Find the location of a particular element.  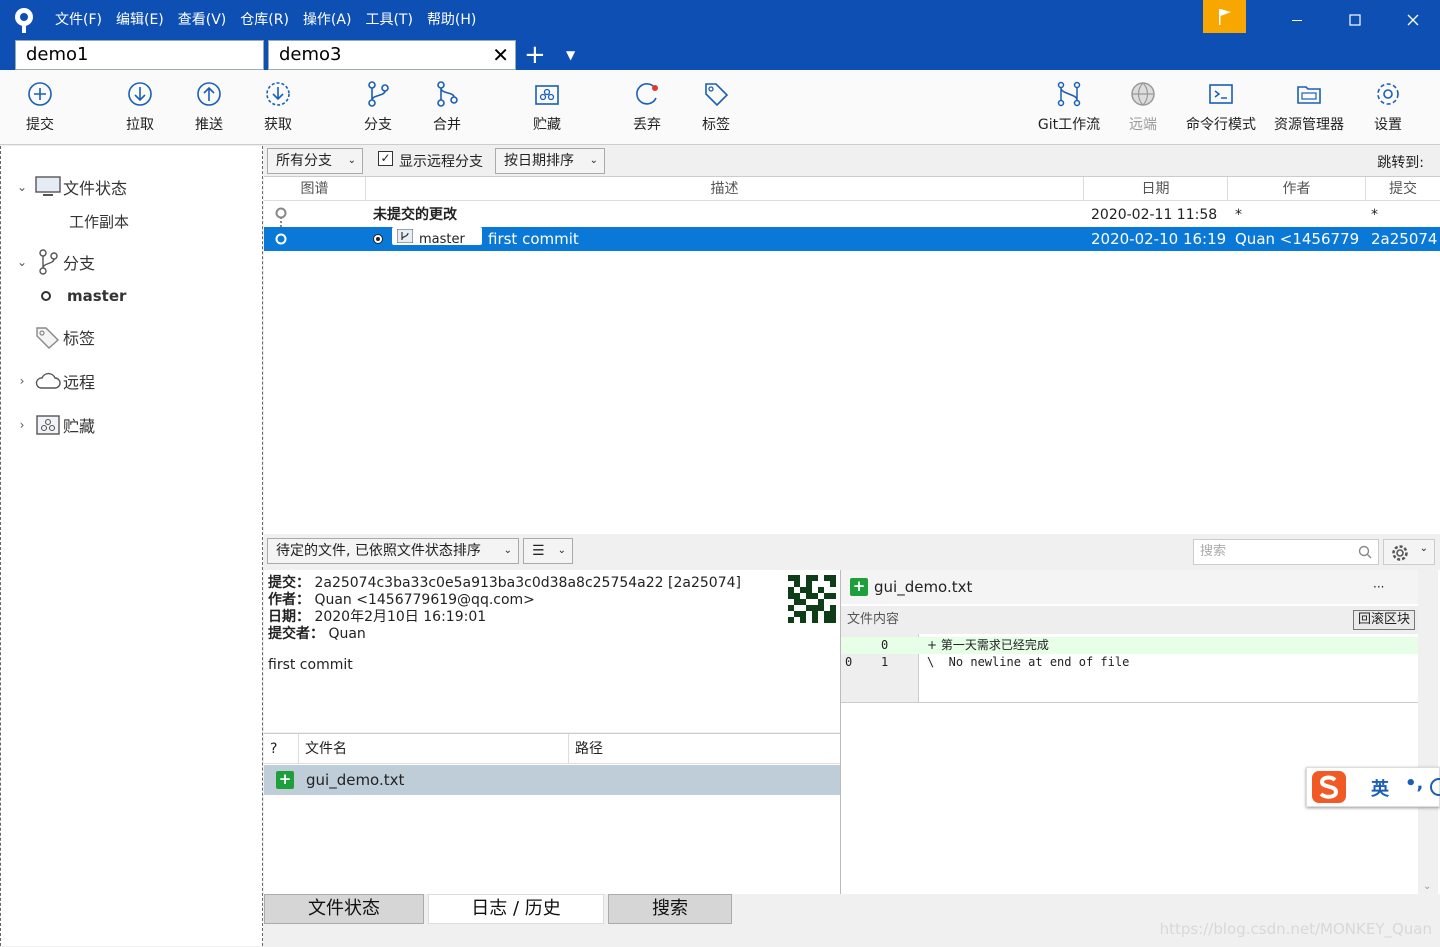

close-tab-icon: ✕ is located at coordinates (500, 55).